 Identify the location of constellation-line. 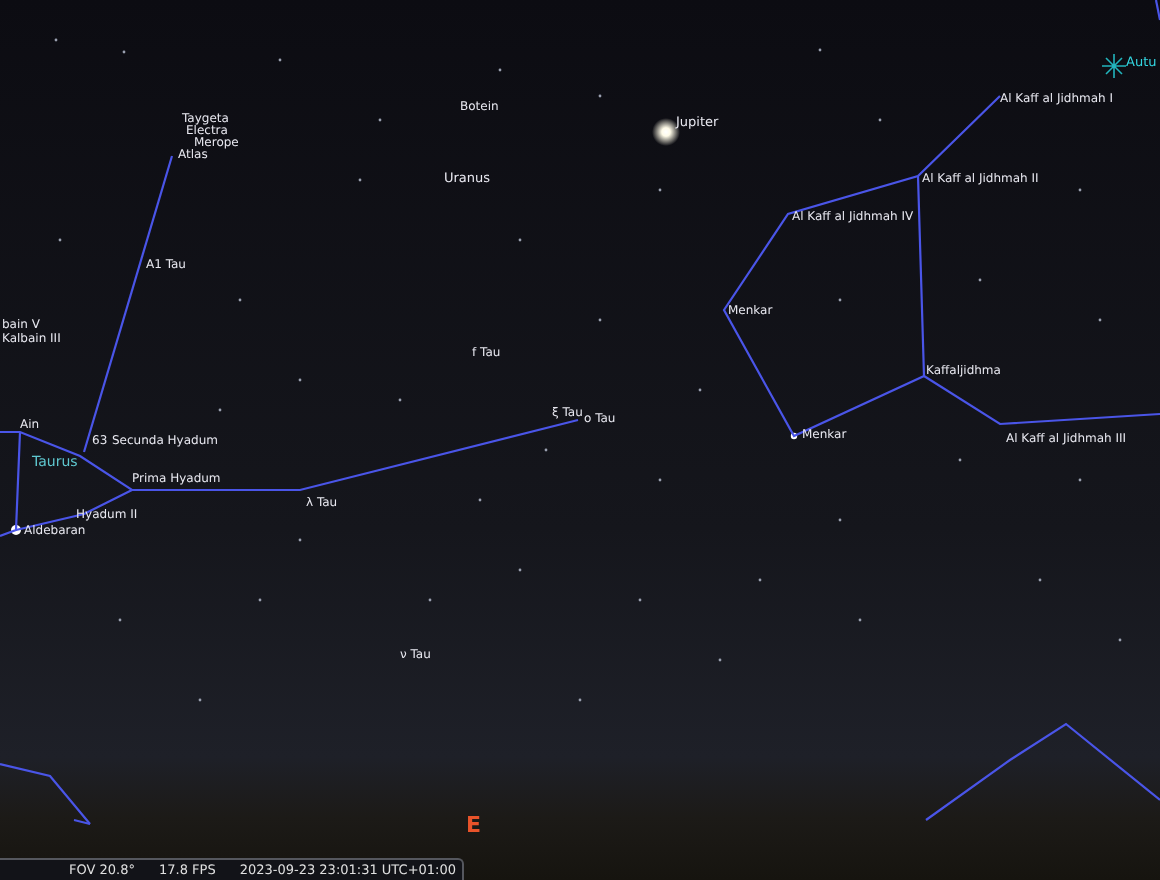
(1157, 10).